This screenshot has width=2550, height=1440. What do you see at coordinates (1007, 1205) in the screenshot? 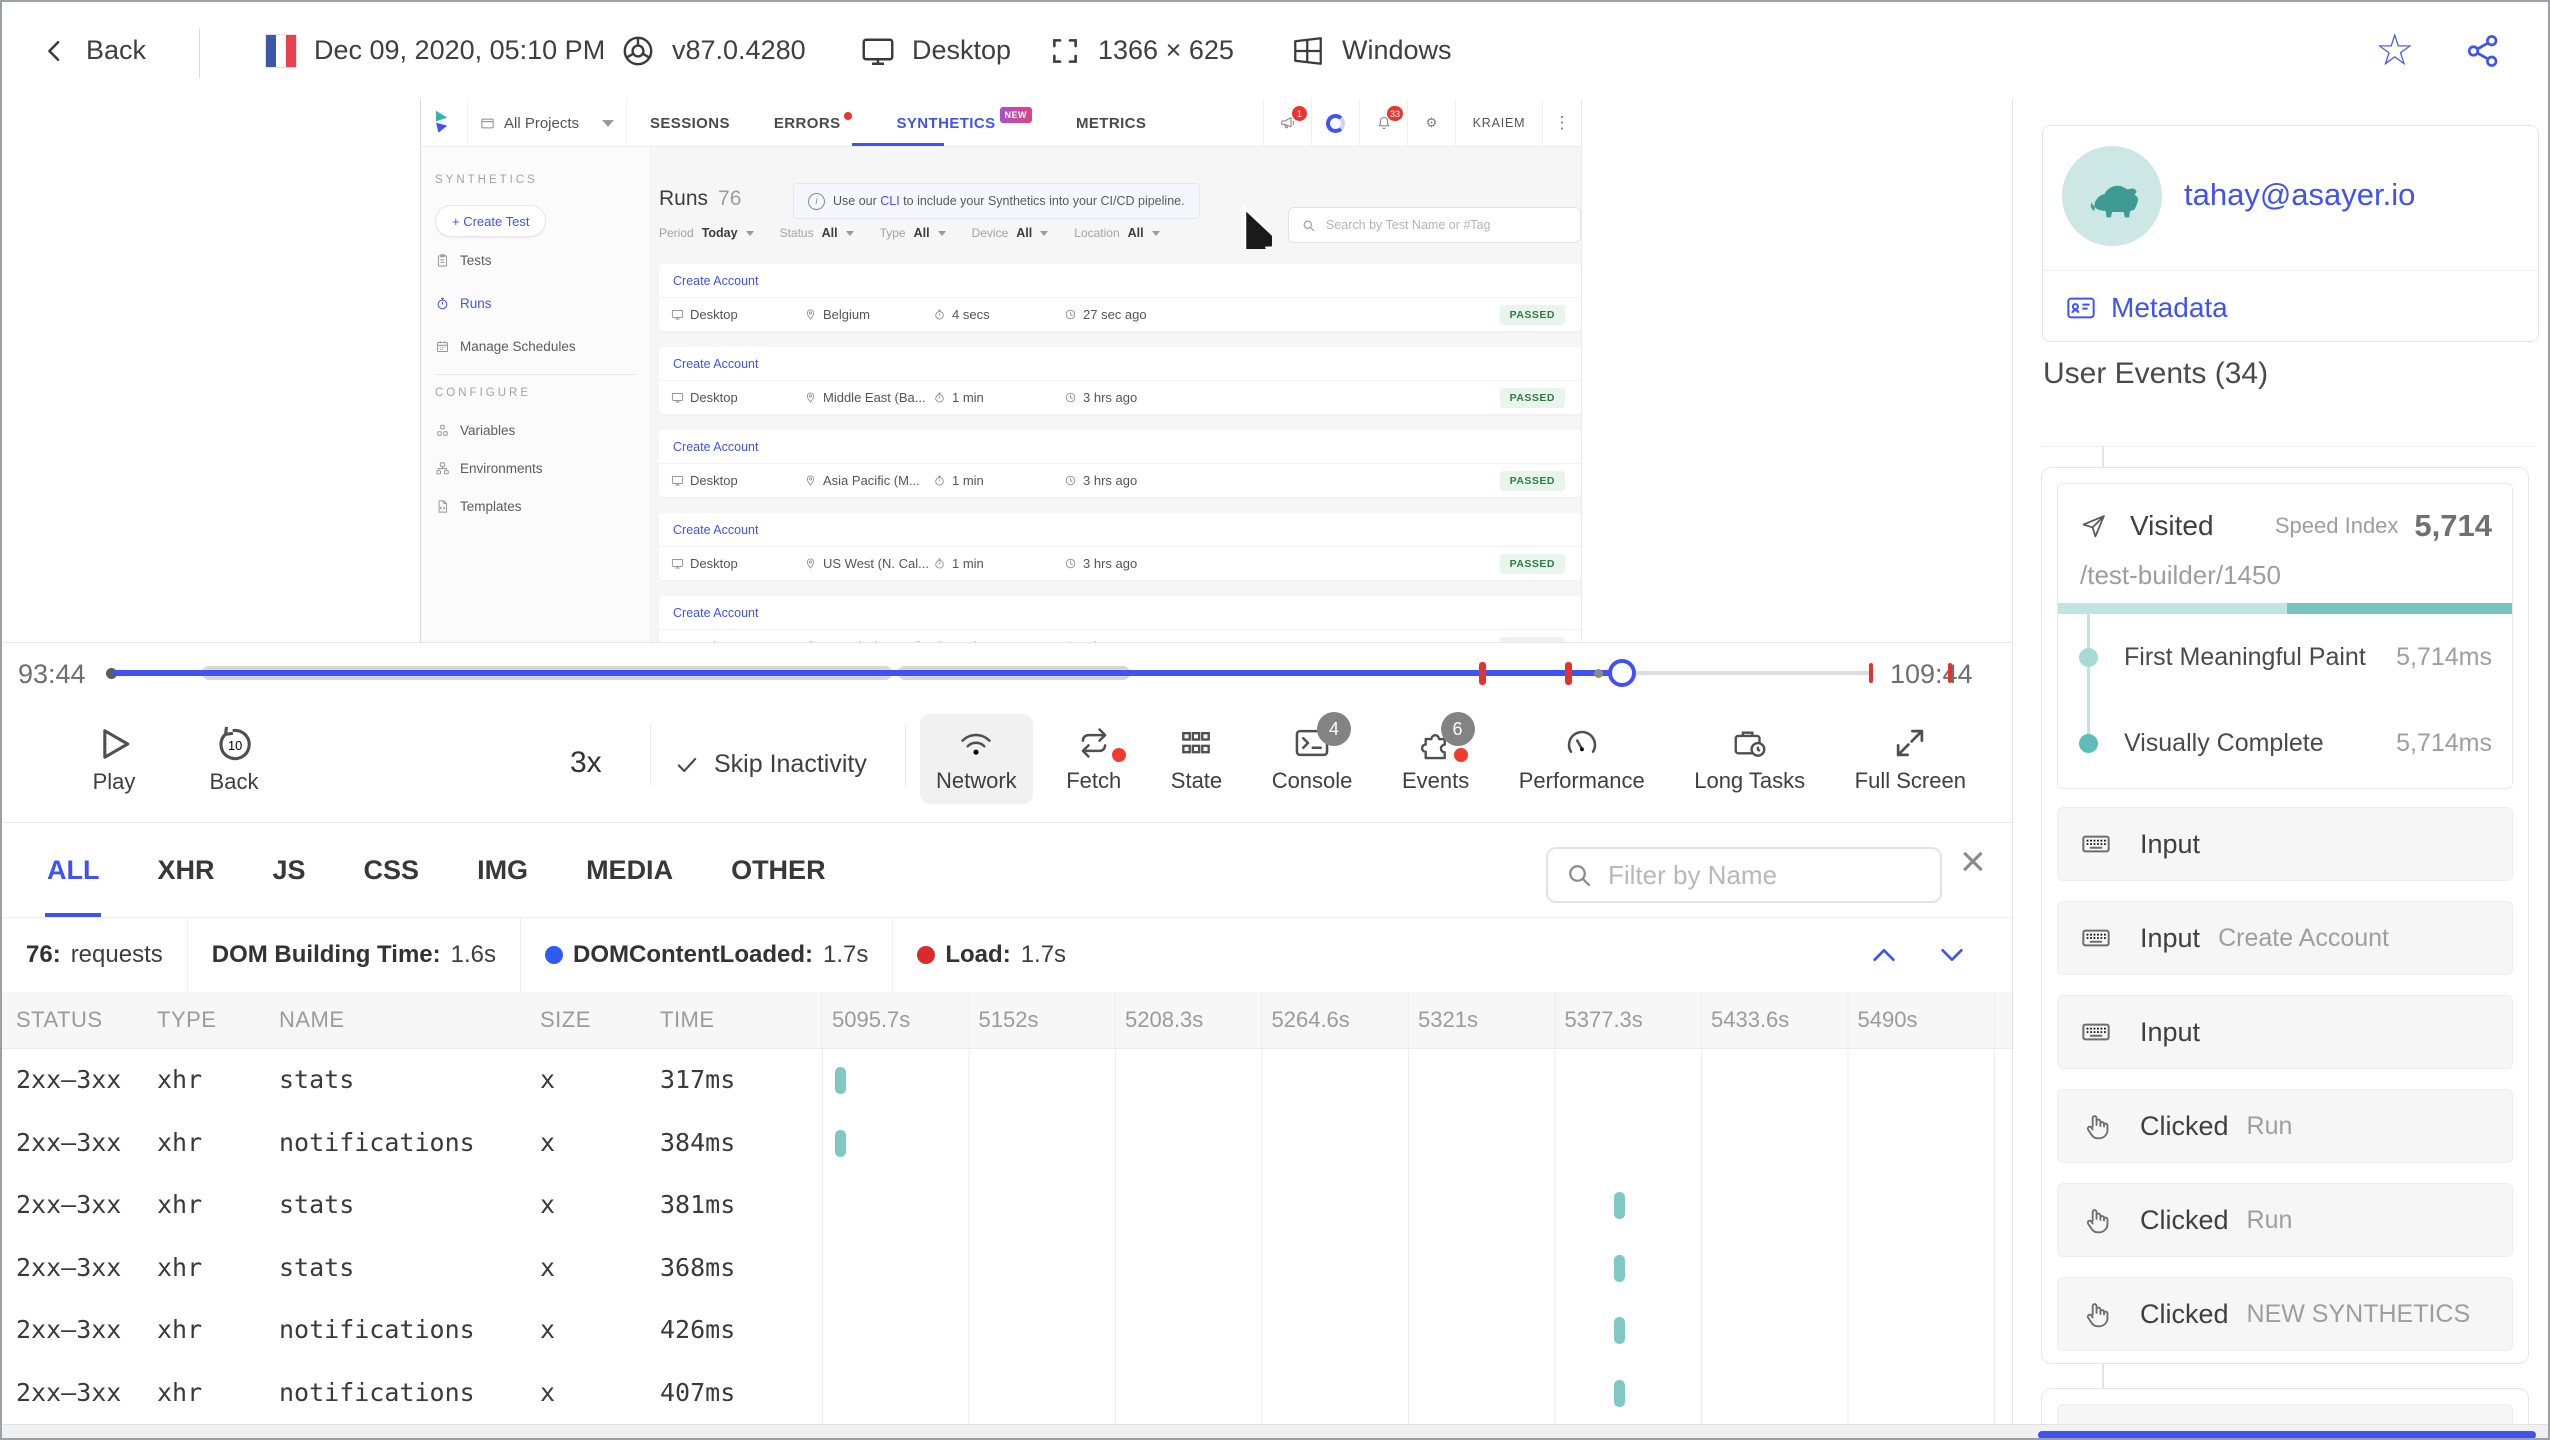
I see `request-row: 2xx–3xx xhr stats x 381ms` at bounding box center [1007, 1205].